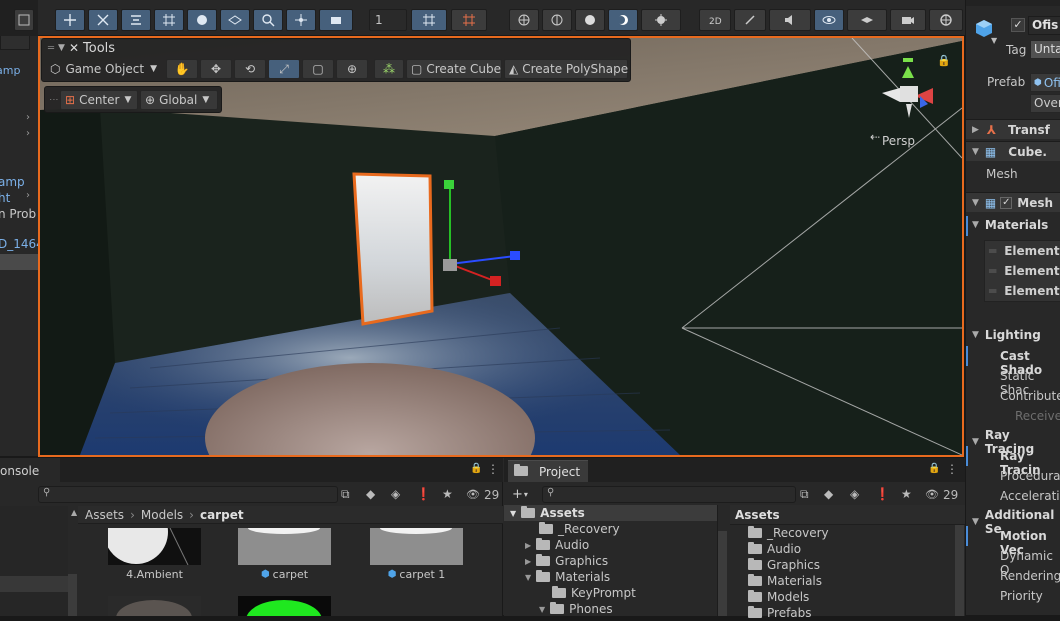 This screenshot has height=621, width=1060. I want to click on list-item: Materials, so click(847, 581).